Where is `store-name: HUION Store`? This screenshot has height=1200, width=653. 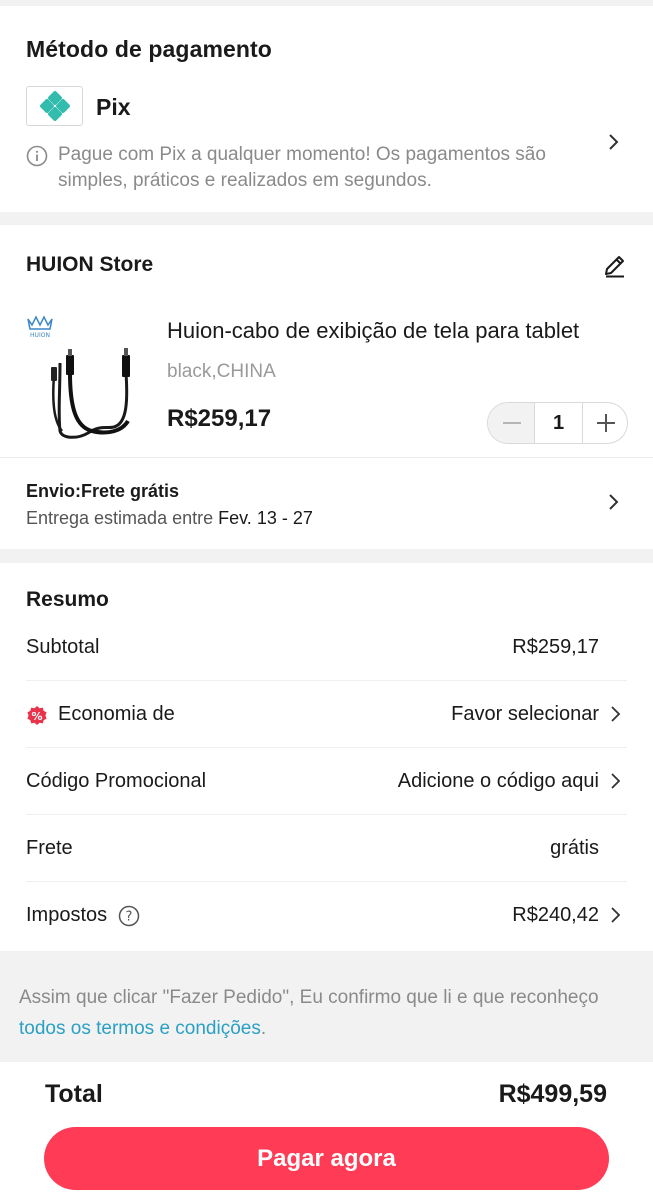
store-name: HUION Store is located at coordinates (89, 265).